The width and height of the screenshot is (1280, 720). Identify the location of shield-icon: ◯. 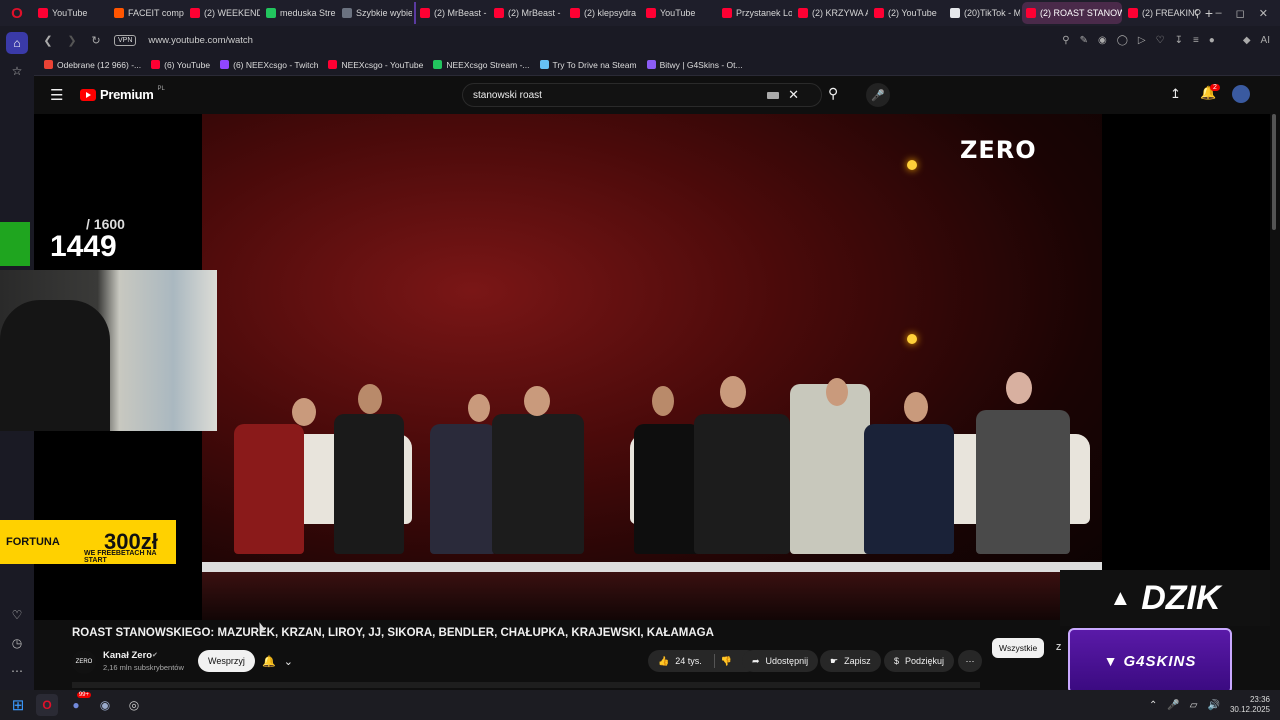
(1122, 40).